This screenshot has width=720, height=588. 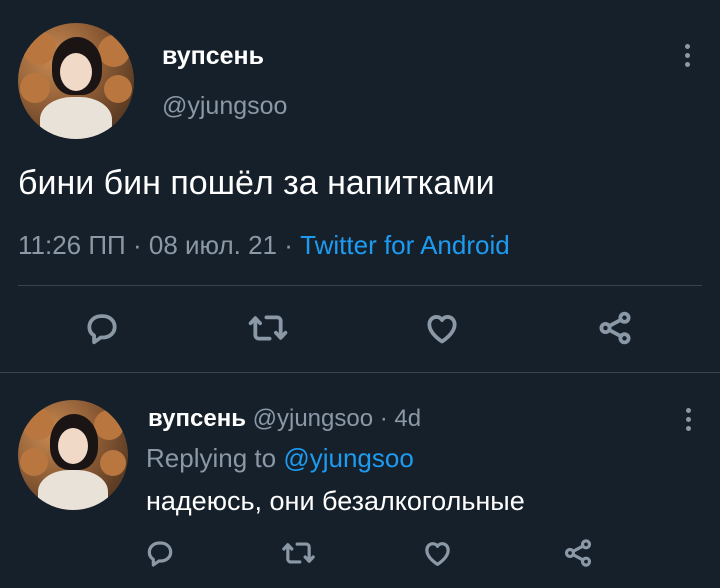 What do you see at coordinates (335, 501) in the screenshot?
I see `reply-text: надеюсь, они безалкогольные` at bounding box center [335, 501].